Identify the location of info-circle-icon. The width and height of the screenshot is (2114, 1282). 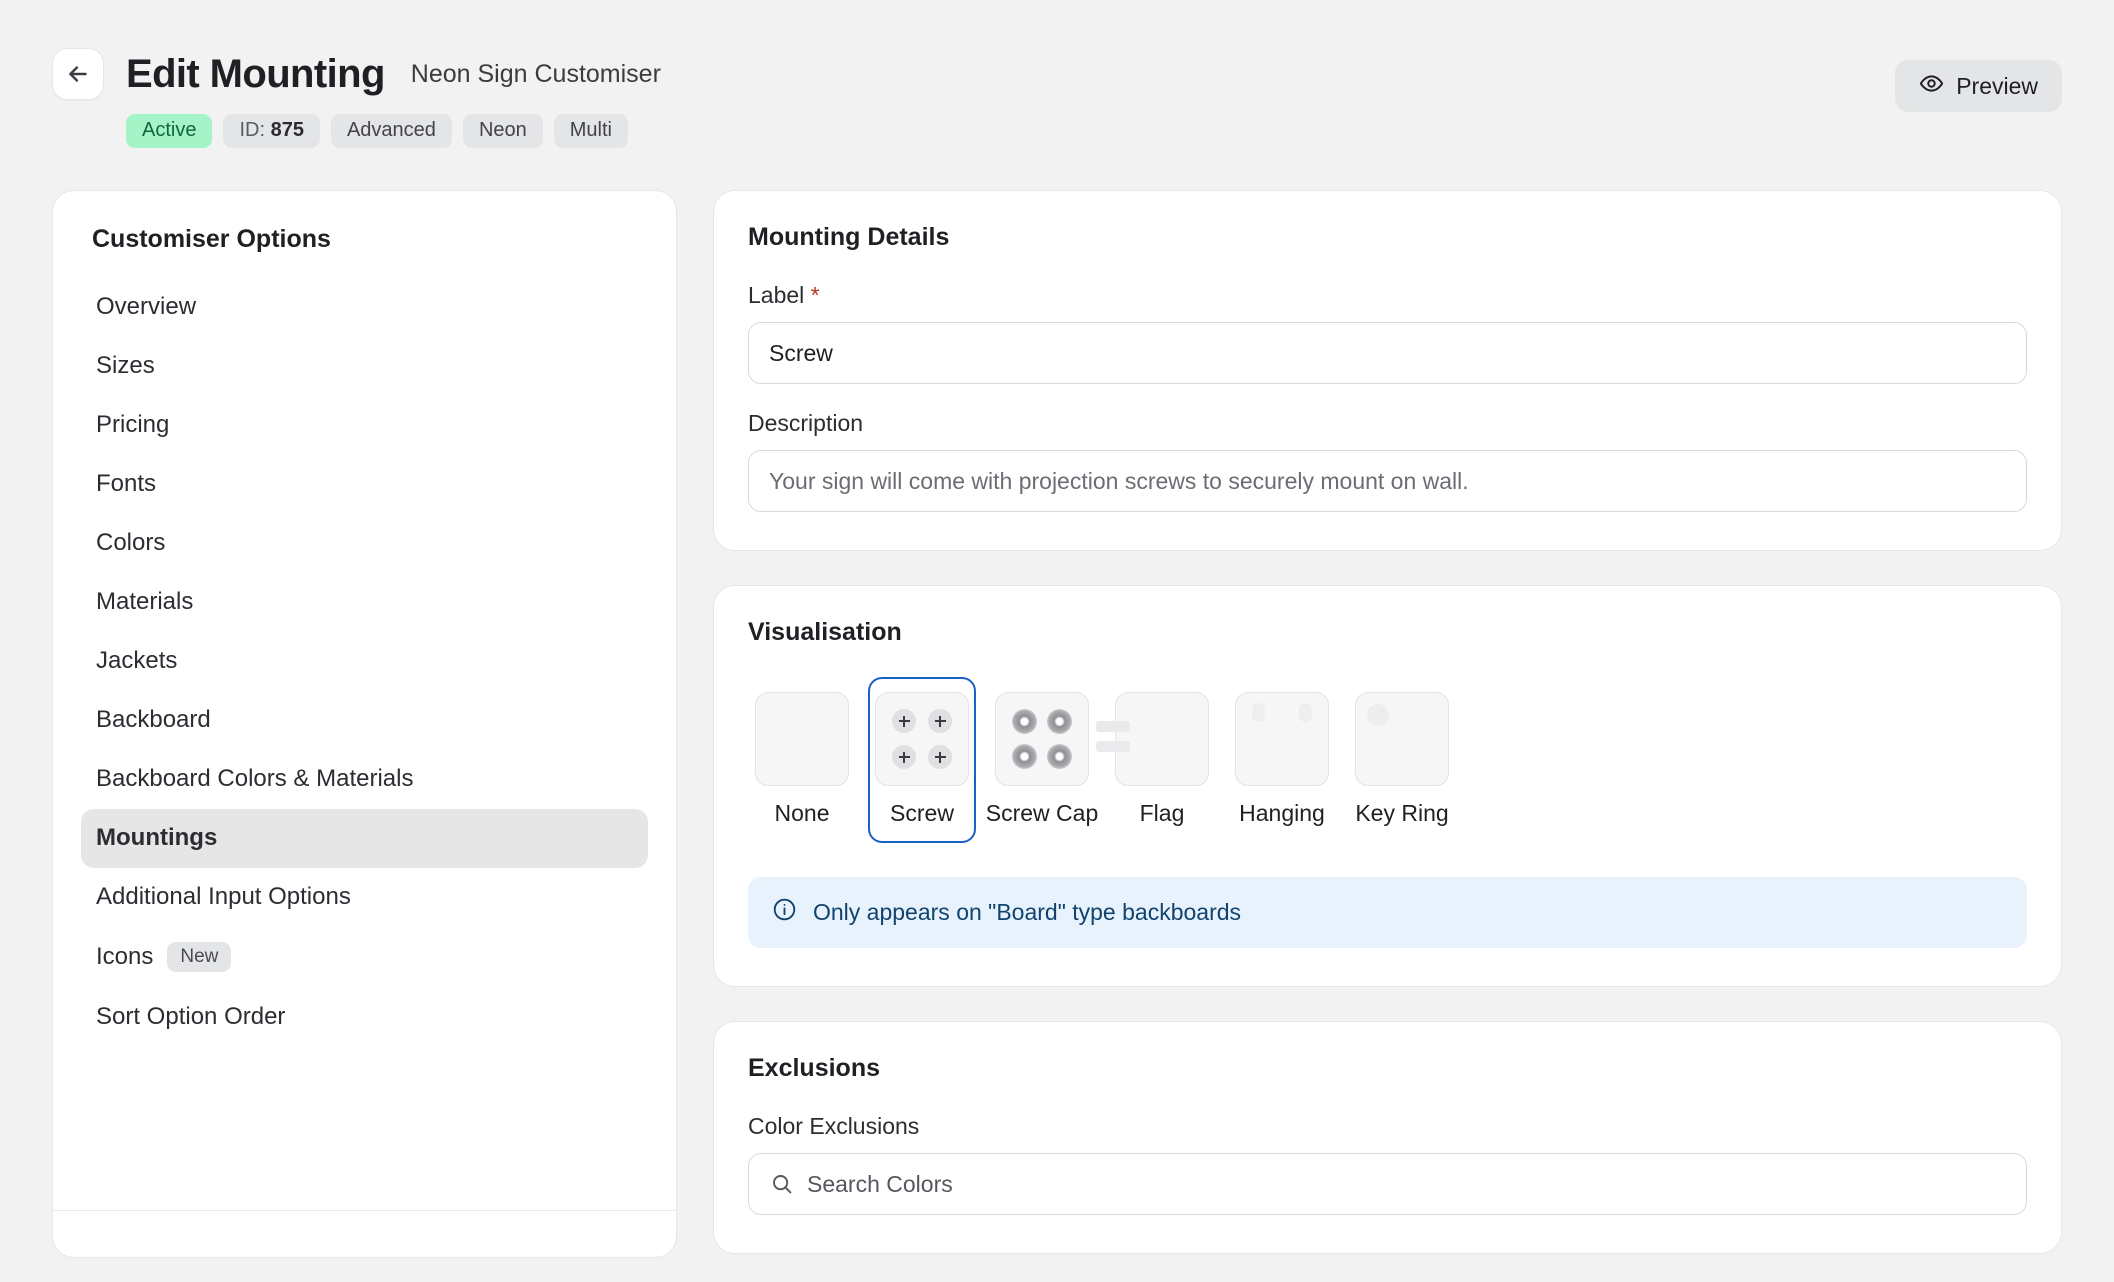
(784, 912).